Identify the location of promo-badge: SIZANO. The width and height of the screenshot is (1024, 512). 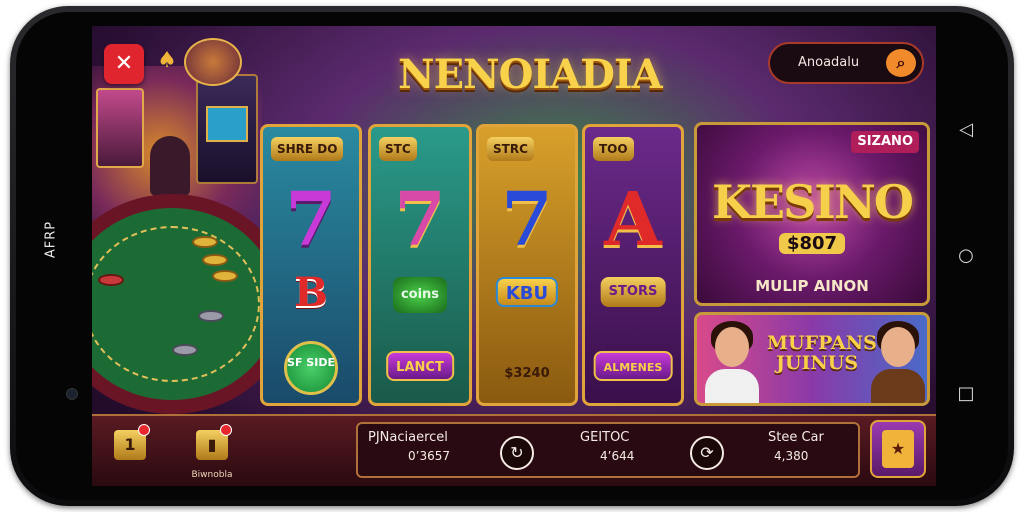
(885, 142).